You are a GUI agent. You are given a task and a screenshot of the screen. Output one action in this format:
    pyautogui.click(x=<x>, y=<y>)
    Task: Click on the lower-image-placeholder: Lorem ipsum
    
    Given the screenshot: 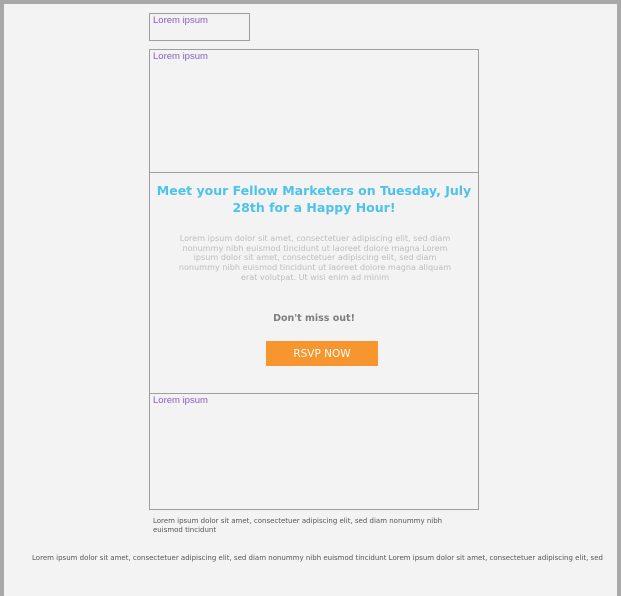 What is the action you would take?
    pyautogui.click(x=314, y=451)
    